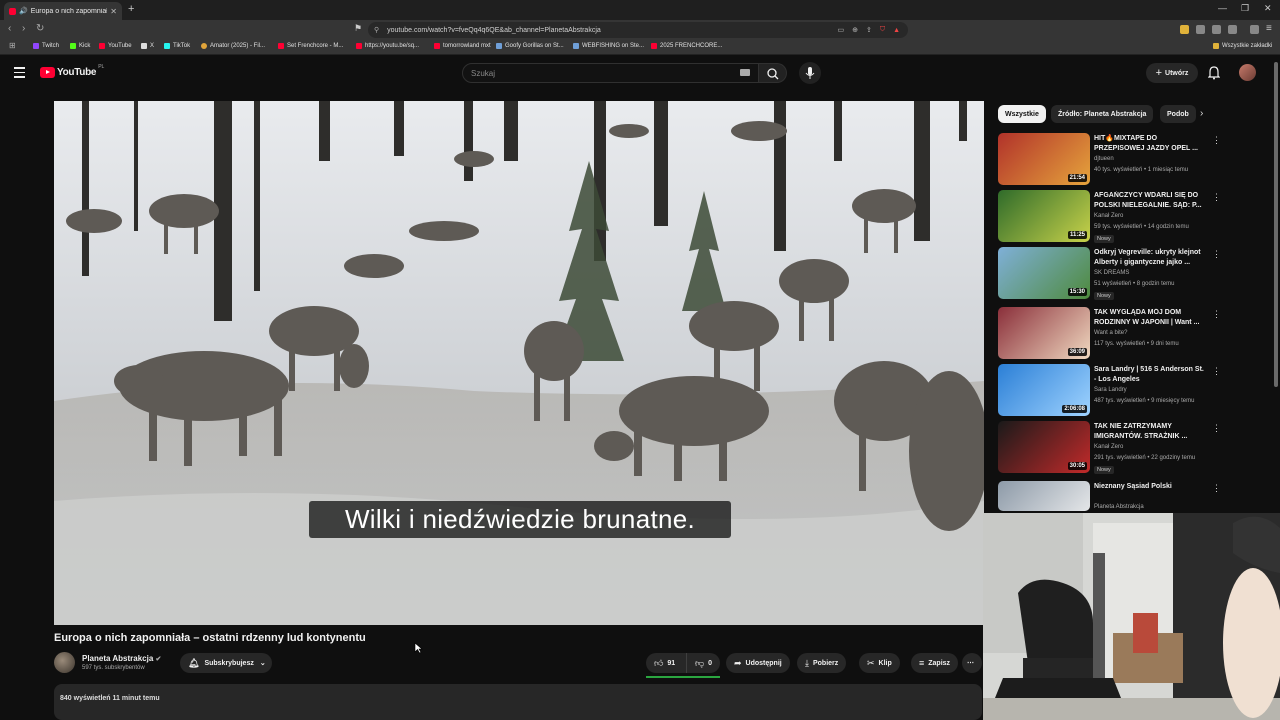 The height and width of the screenshot is (720, 1280). I want to click on recommended-channel-name: Sara Landry, so click(1110, 390).